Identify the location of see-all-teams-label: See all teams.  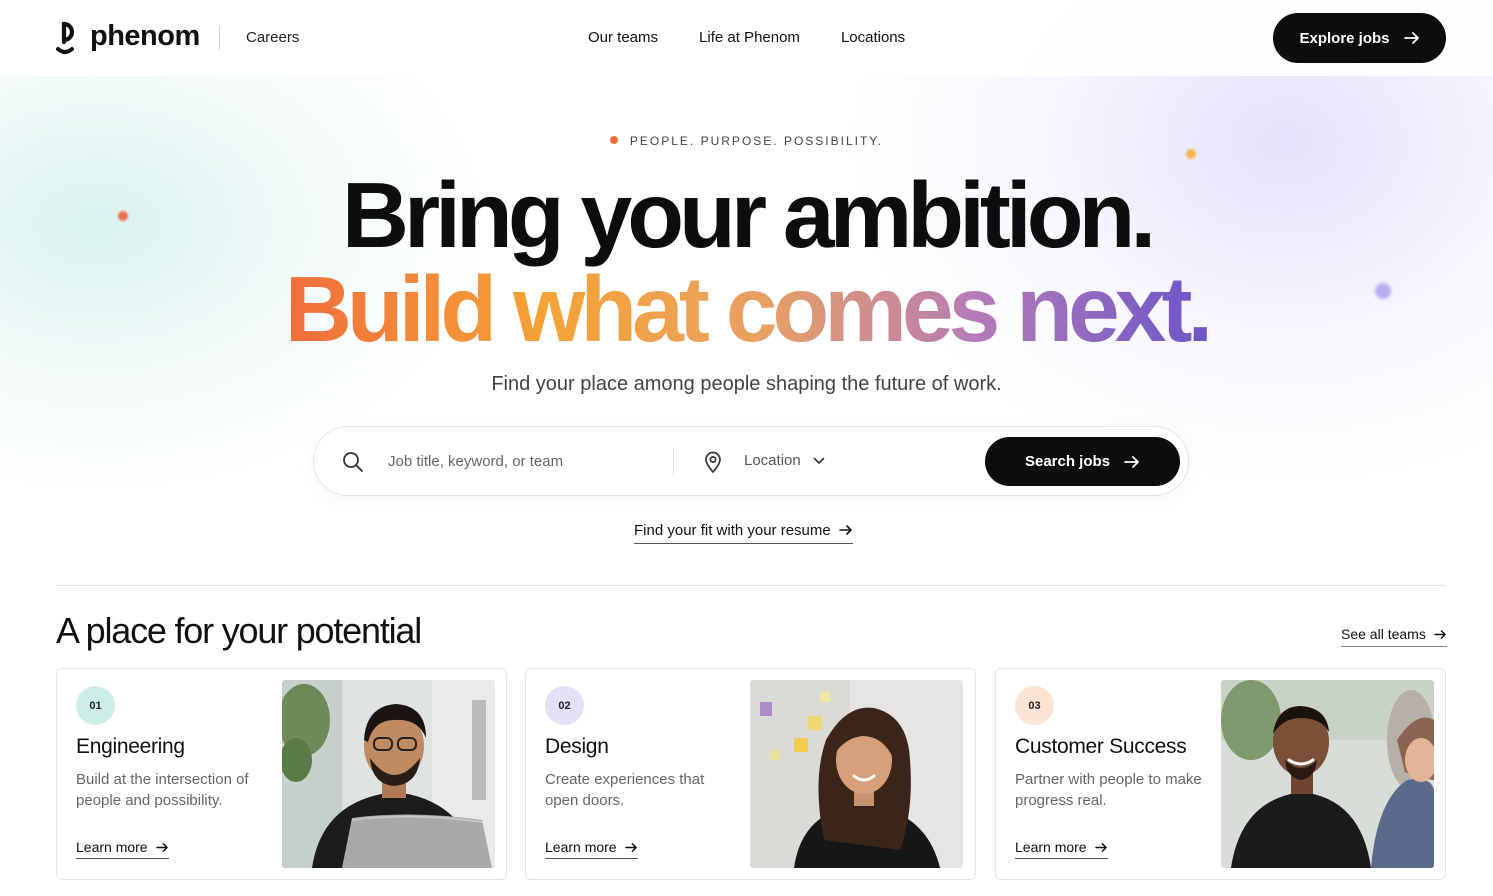
(1383, 634).